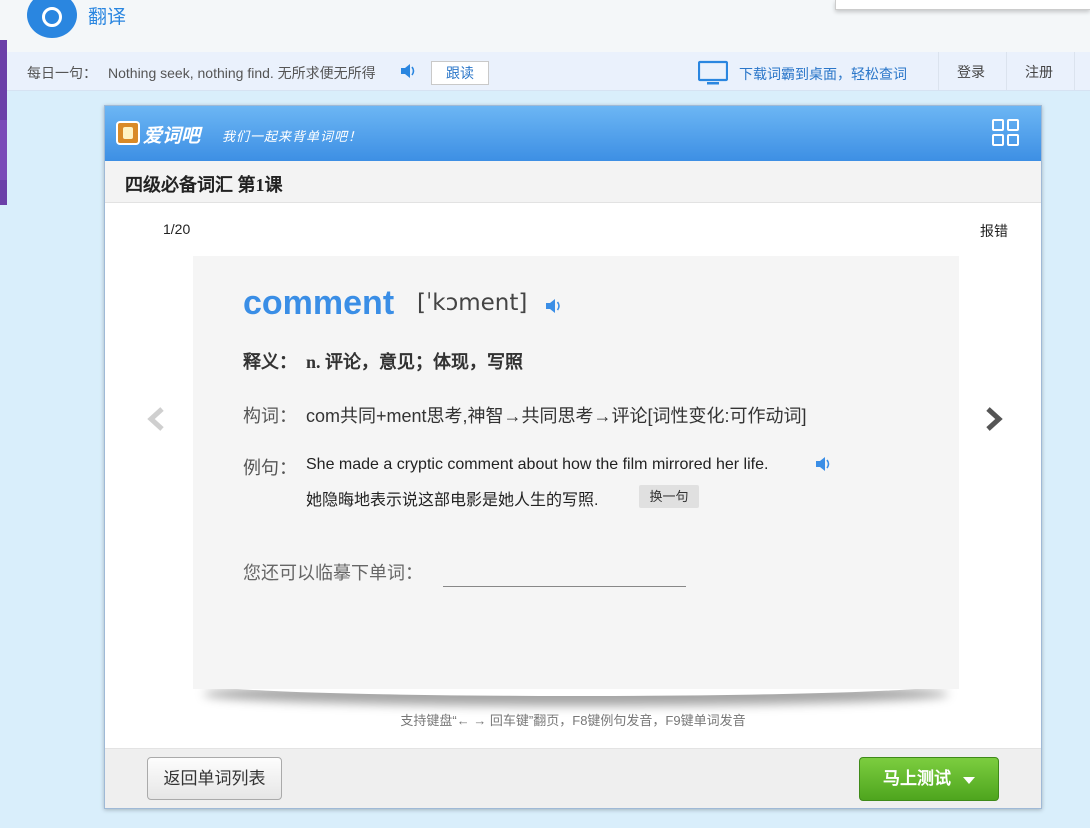 Image resolution: width=1090 pixels, height=828 pixels. I want to click on follow-read-button: 跟读, so click(460, 73).